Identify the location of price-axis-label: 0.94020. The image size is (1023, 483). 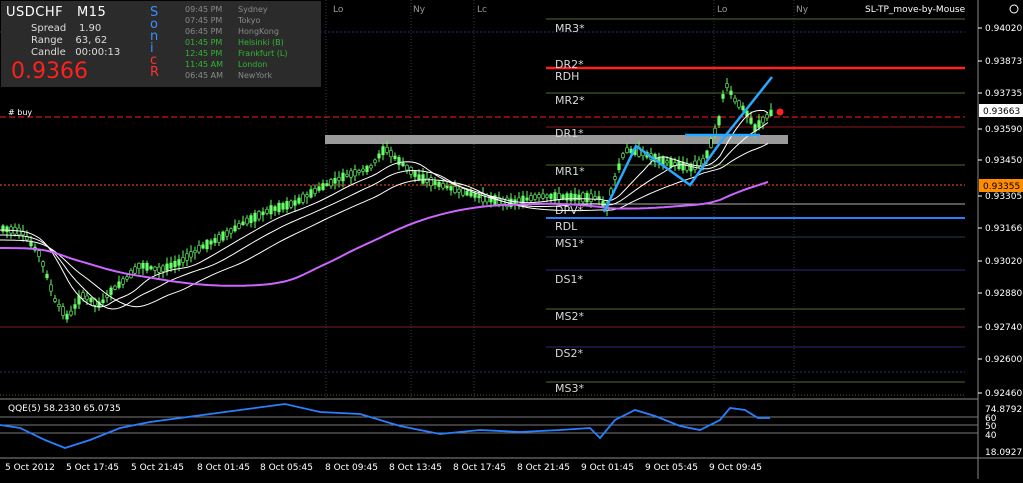
(1003, 29).